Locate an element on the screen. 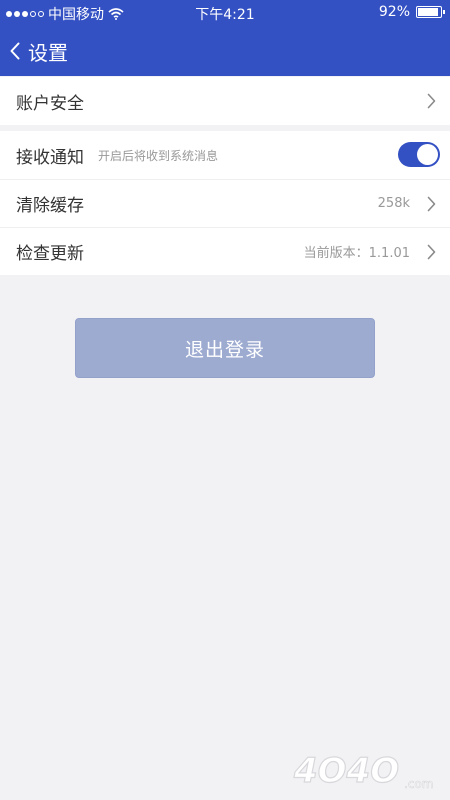  status-bar: 中国移动 下午4:21 92% is located at coordinates (225, 13).